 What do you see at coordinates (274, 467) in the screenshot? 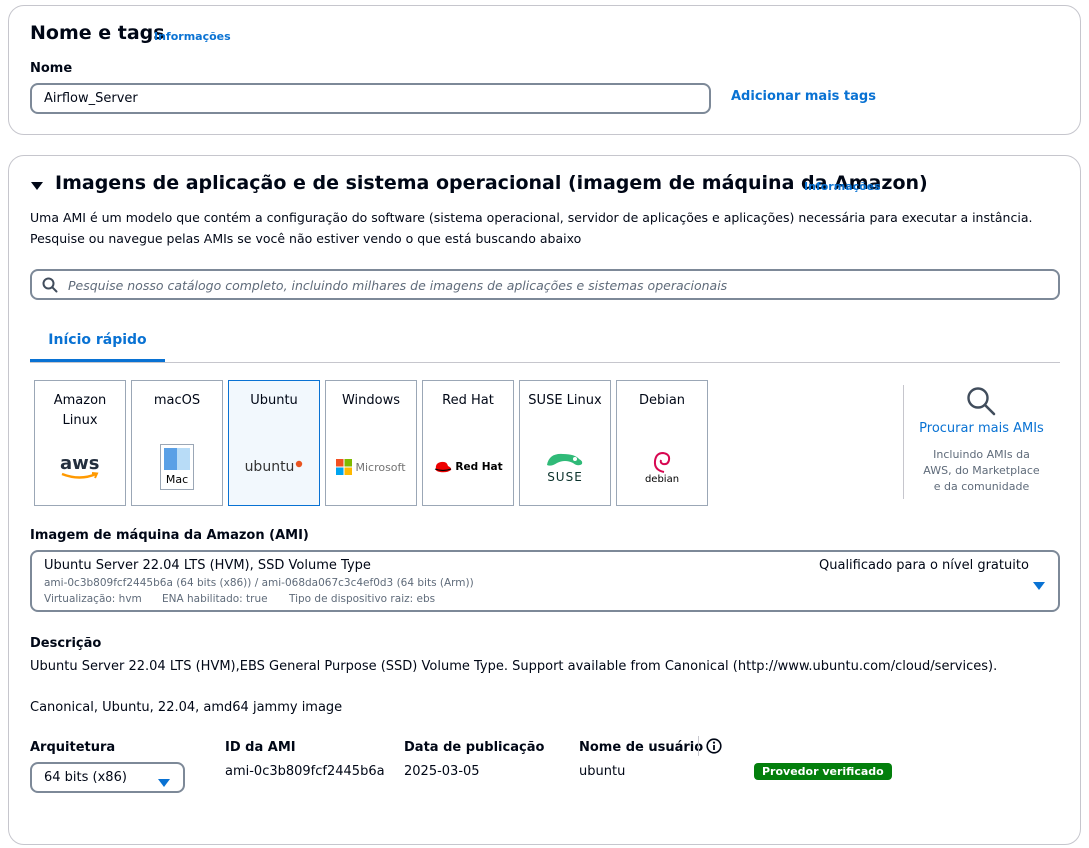
I see `ubuntu-logo-icon: ubuntu` at bounding box center [274, 467].